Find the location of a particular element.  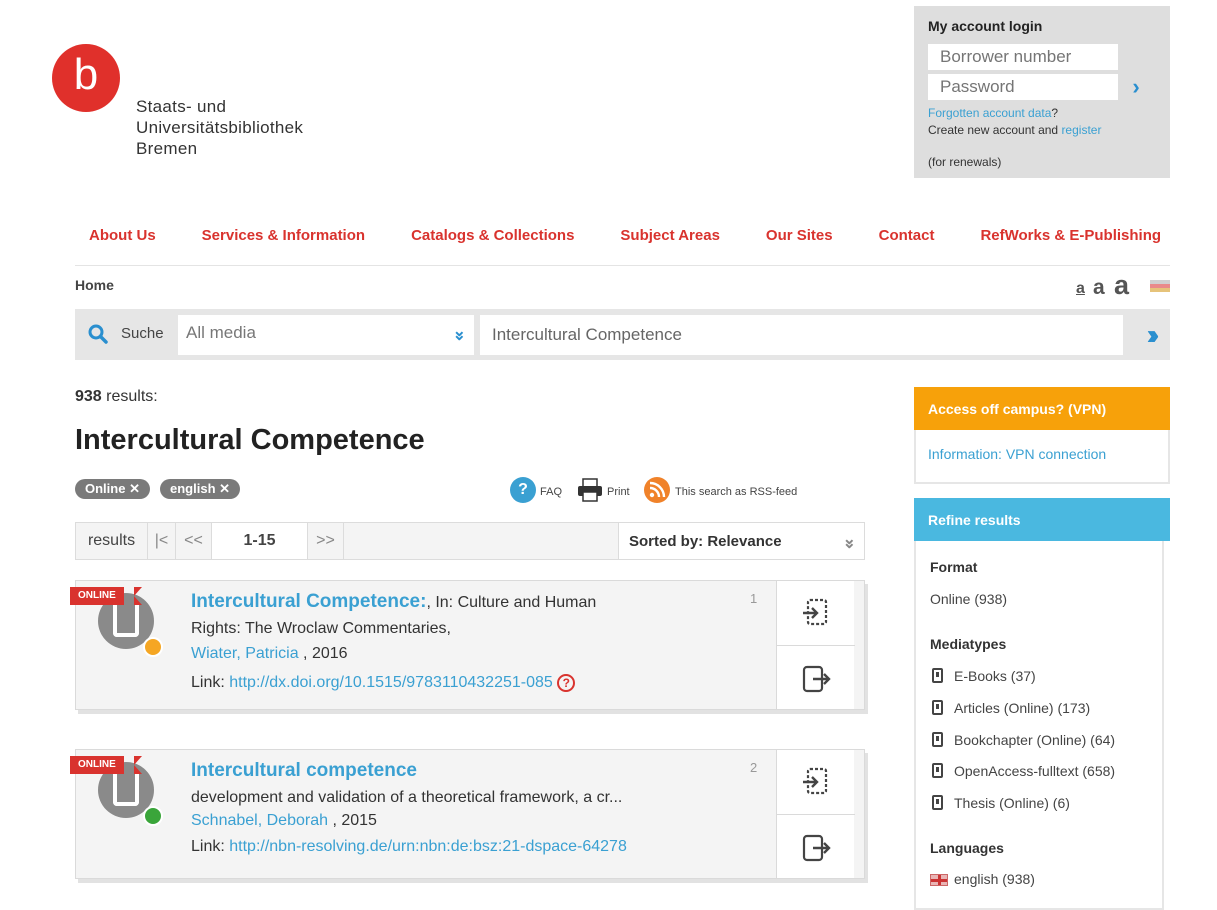

sort-value: Sorted by: Relevance is located at coordinates (705, 541).